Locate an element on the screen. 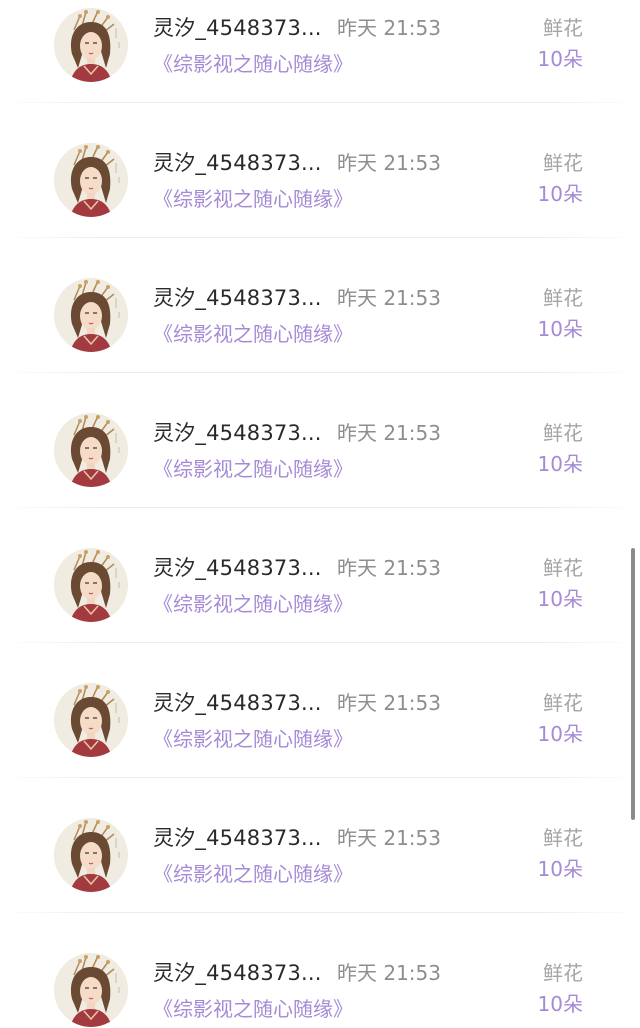 This screenshot has height=1028, width=640. scrollbar is located at coordinates (633, 684).